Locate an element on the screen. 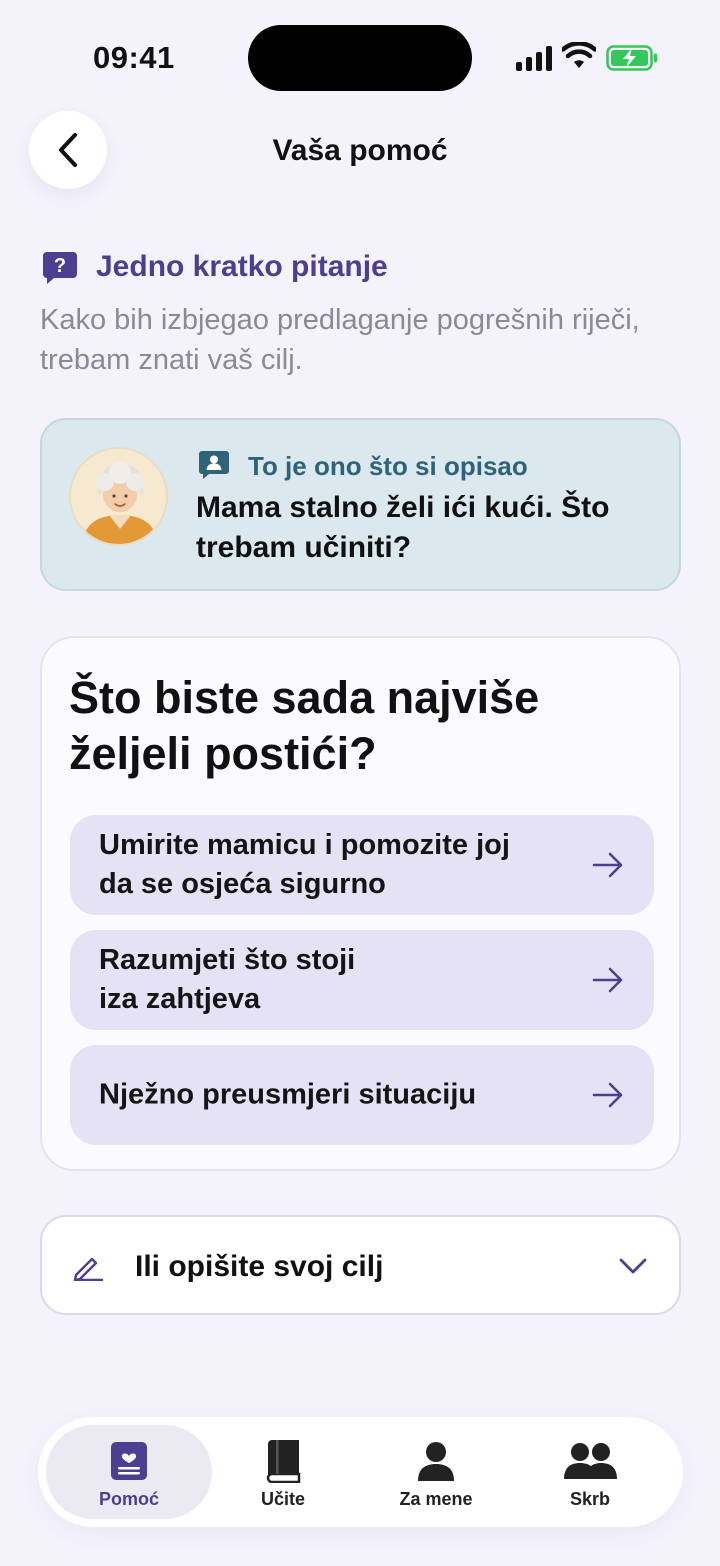 This screenshot has height=1566, width=720. pencil-icon is located at coordinates (88, 1269).